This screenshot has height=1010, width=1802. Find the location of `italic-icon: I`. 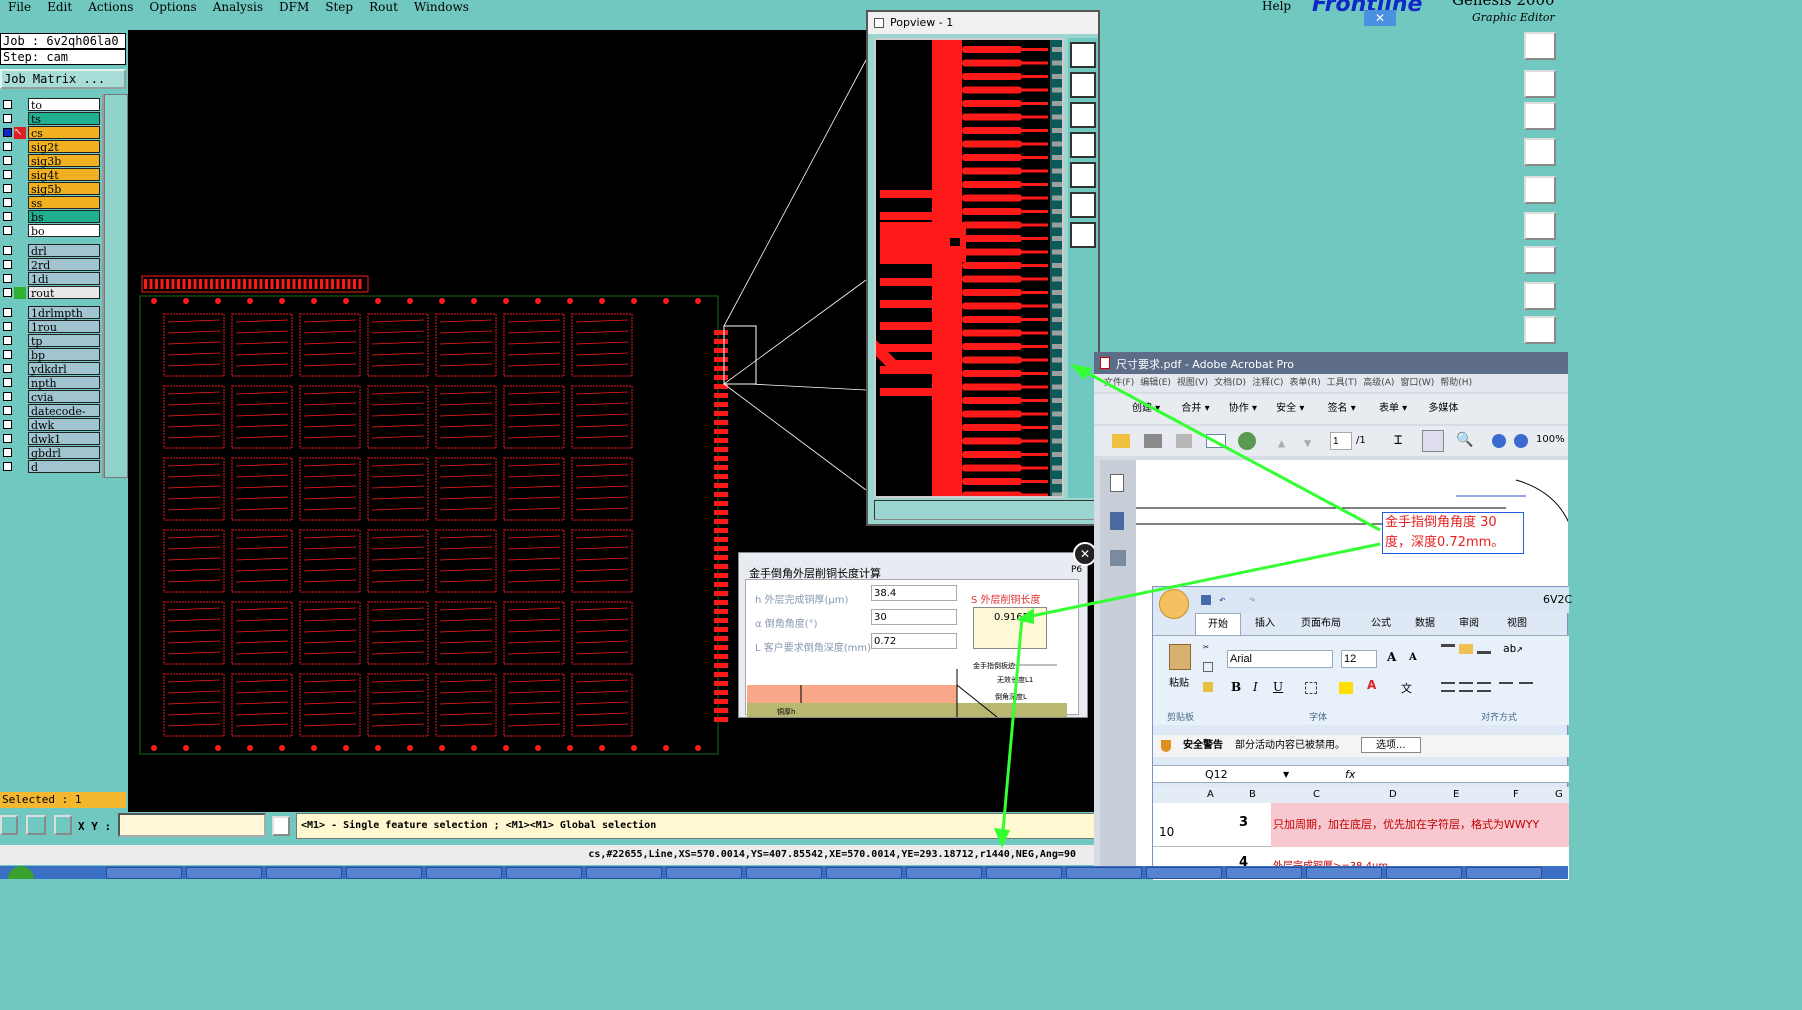

italic-icon: I is located at coordinates (1255, 687).